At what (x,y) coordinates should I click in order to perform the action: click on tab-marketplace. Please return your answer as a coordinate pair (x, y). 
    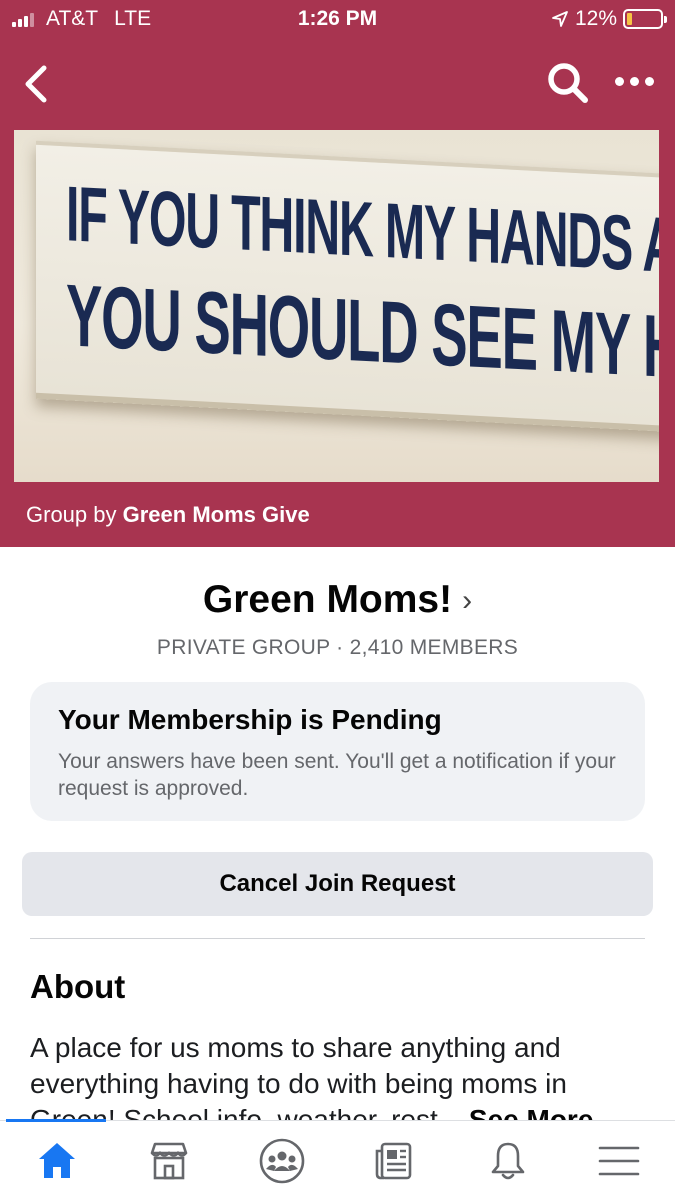
    Looking at the image, I should click on (169, 1161).